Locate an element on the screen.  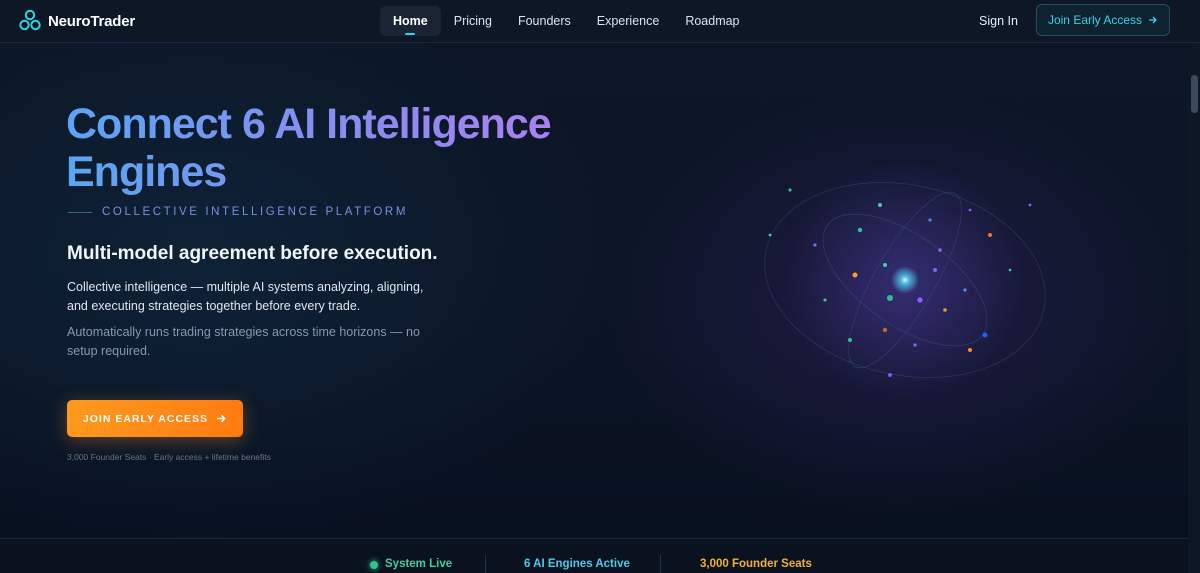
brand: NeuroTrader is located at coordinates (76, 21).